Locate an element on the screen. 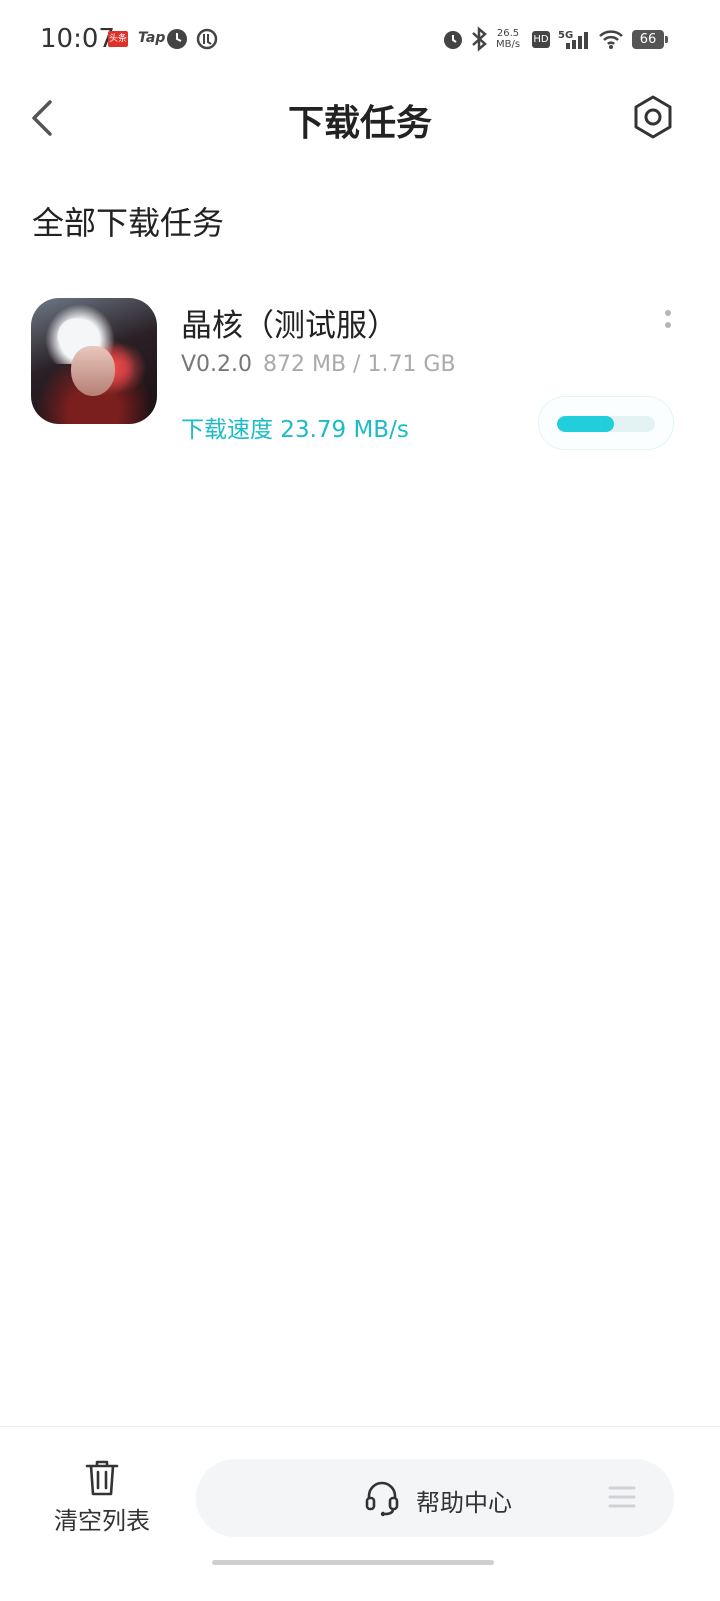 The height and width of the screenshot is (1601, 720). menu-icon is located at coordinates (622, 1497).